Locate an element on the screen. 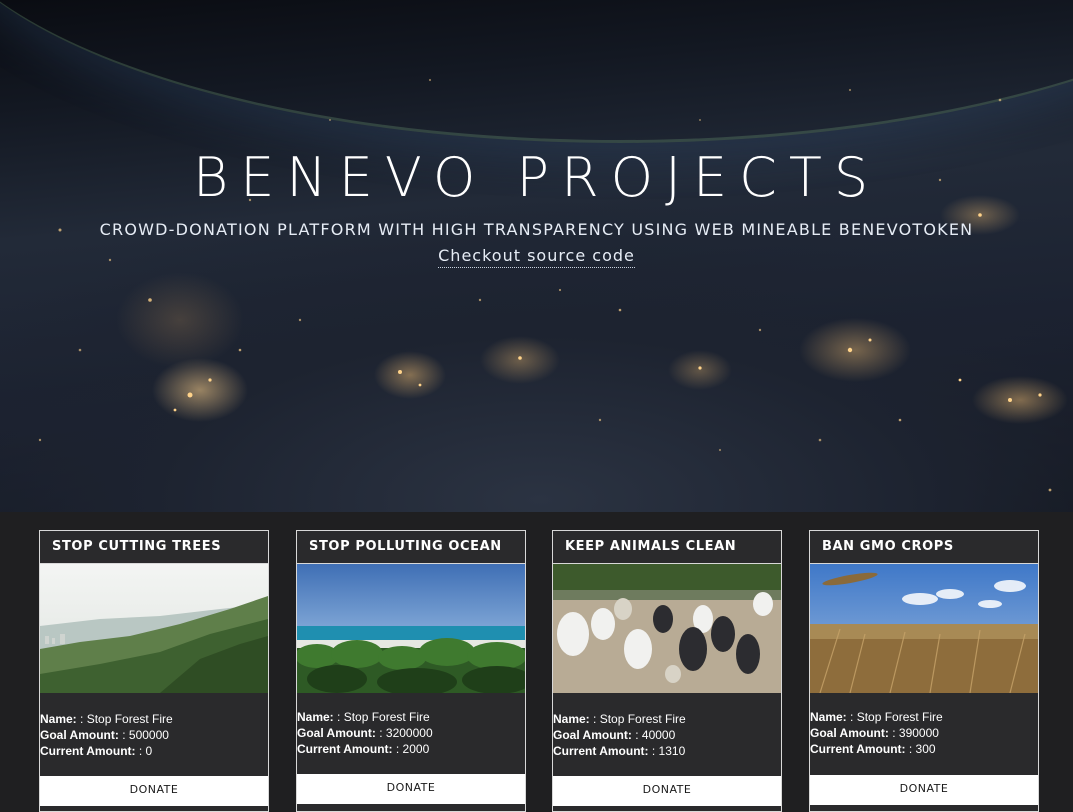  goal-amount: : 390000 is located at coordinates (915, 733).